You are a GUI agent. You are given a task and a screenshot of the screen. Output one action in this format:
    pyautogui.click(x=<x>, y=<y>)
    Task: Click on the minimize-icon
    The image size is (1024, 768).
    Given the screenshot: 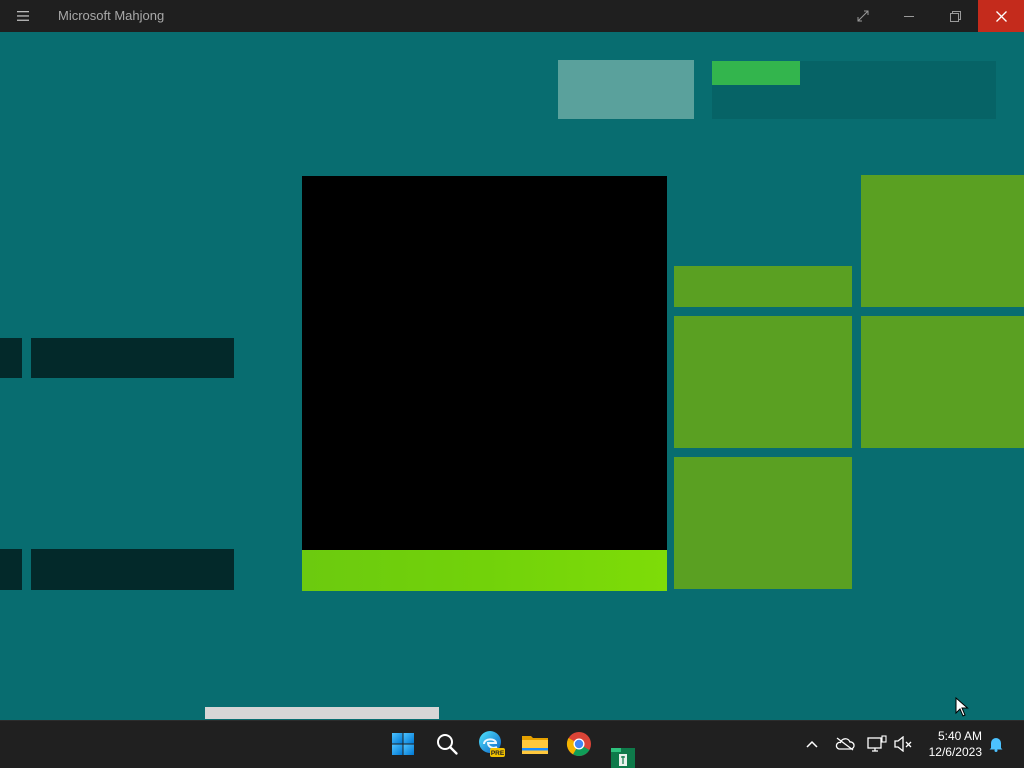 What is the action you would take?
    pyautogui.click(x=909, y=16)
    